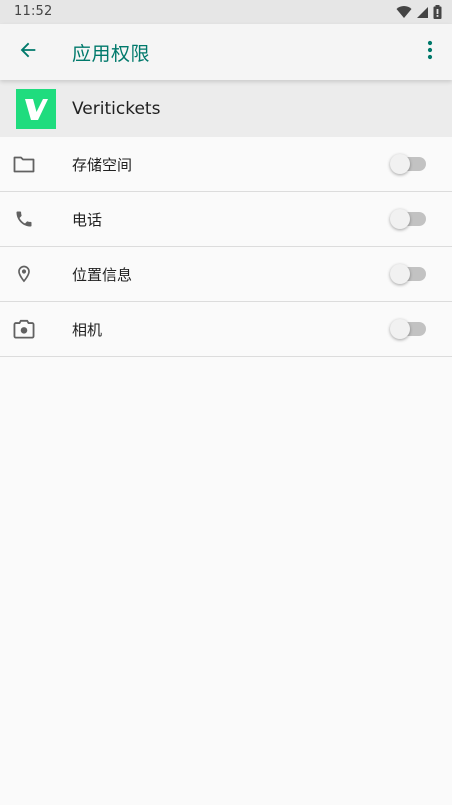 The width and height of the screenshot is (452, 805). What do you see at coordinates (116, 109) in the screenshot?
I see `app-name: Veritickets` at bounding box center [116, 109].